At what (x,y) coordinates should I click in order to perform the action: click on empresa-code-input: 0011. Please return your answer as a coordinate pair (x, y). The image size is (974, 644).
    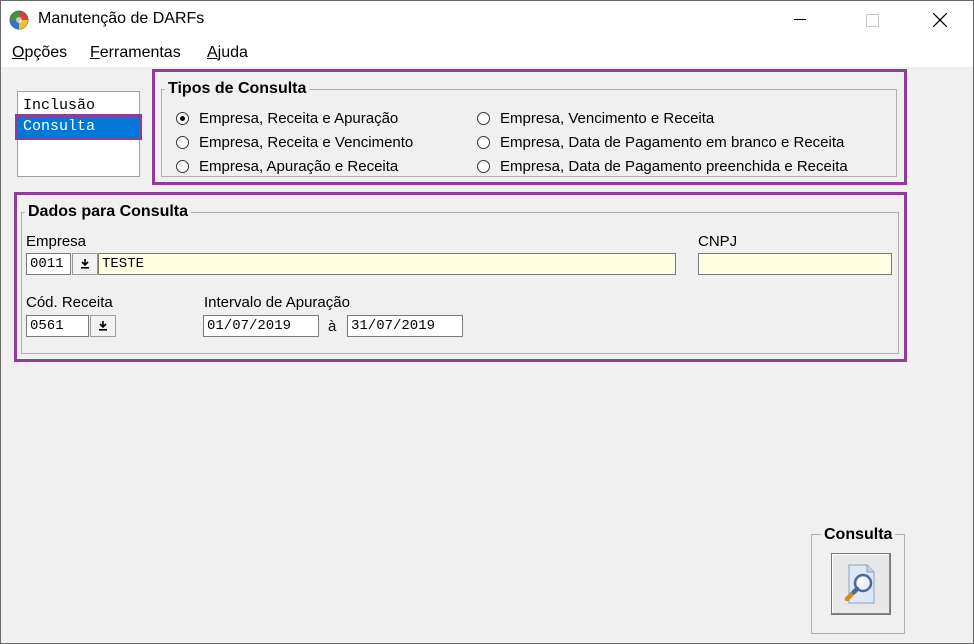
    Looking at the image, I should click on (48, 264).